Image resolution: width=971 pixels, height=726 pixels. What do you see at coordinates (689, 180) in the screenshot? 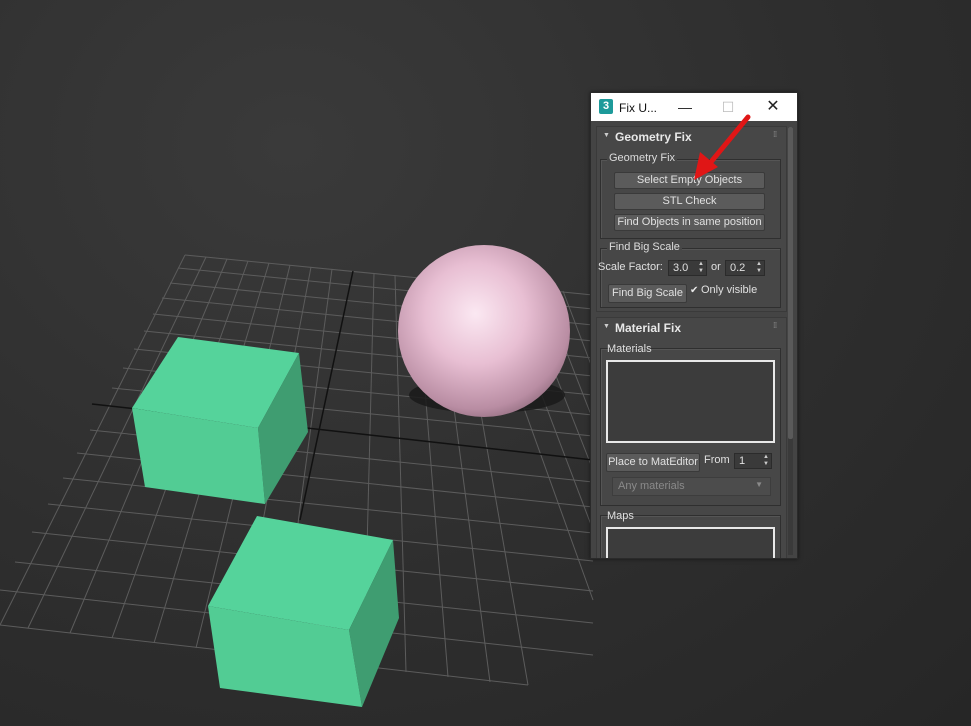
I see `select-empty-objects-button: Select Empty Objects` at bounding box center [689, 180].